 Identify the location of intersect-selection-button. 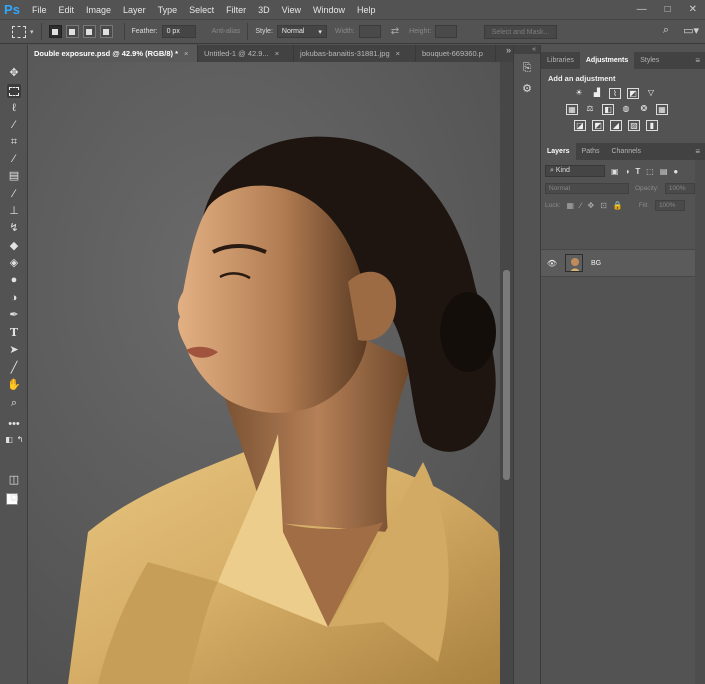
(106, 31).